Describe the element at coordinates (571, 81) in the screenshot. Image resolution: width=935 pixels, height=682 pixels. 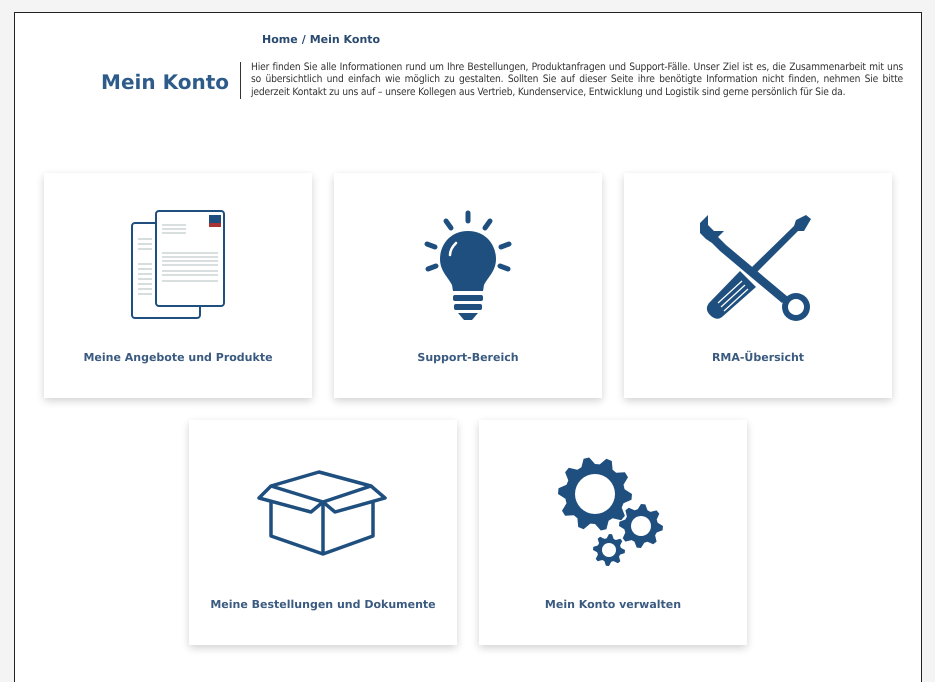
I see `intro-text: Hier finden Sie alle Informationen rund um Ihre Bestellungen, Produktanfragen und Support-Fälle. Unser Ziel ist es, die Zusammenarbeit mit uns so übersichtlich und einfach wie möglich zu gestalten. Sollten Sie auf dieser Seite ihre benötigte Information nicht finden, nehmen Sie bitte jederzeit Kontakt zu uns auf – unsere Kollegen aus Vertrieb, Kundenservice, Entwicklung und Logistik sind gerne persönlich für Sie da.` at that location.